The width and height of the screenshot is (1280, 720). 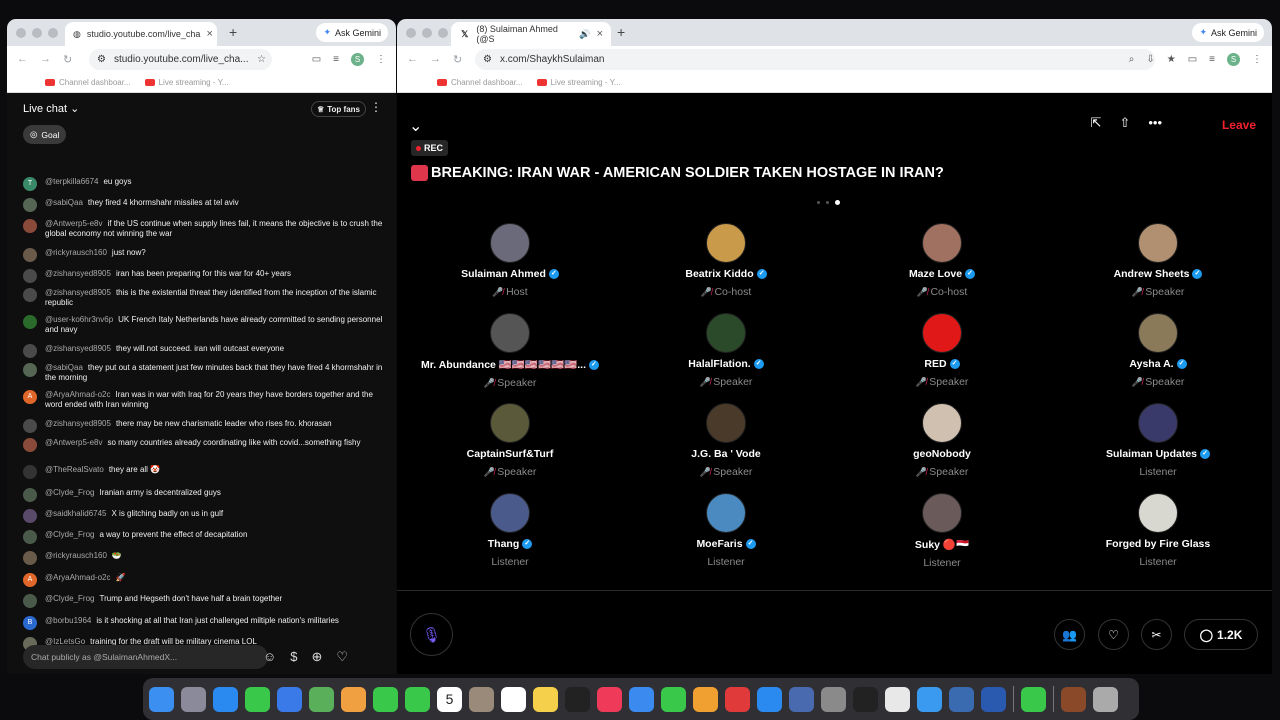 What do you see at coordinates (929, 699) in the screenshot?
I see `screensharing-icon` at bounding box center [929, 699].